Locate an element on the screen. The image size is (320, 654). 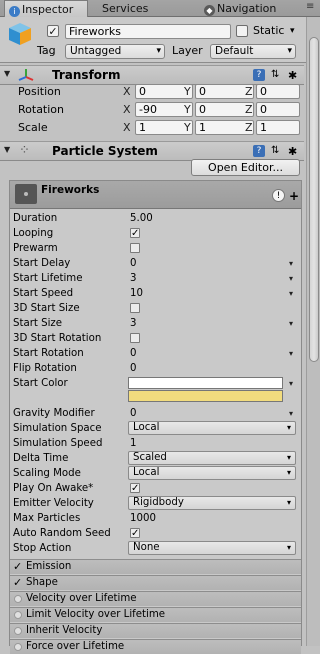
rotation-z-field: 0 is located at coordinates (278, 109).